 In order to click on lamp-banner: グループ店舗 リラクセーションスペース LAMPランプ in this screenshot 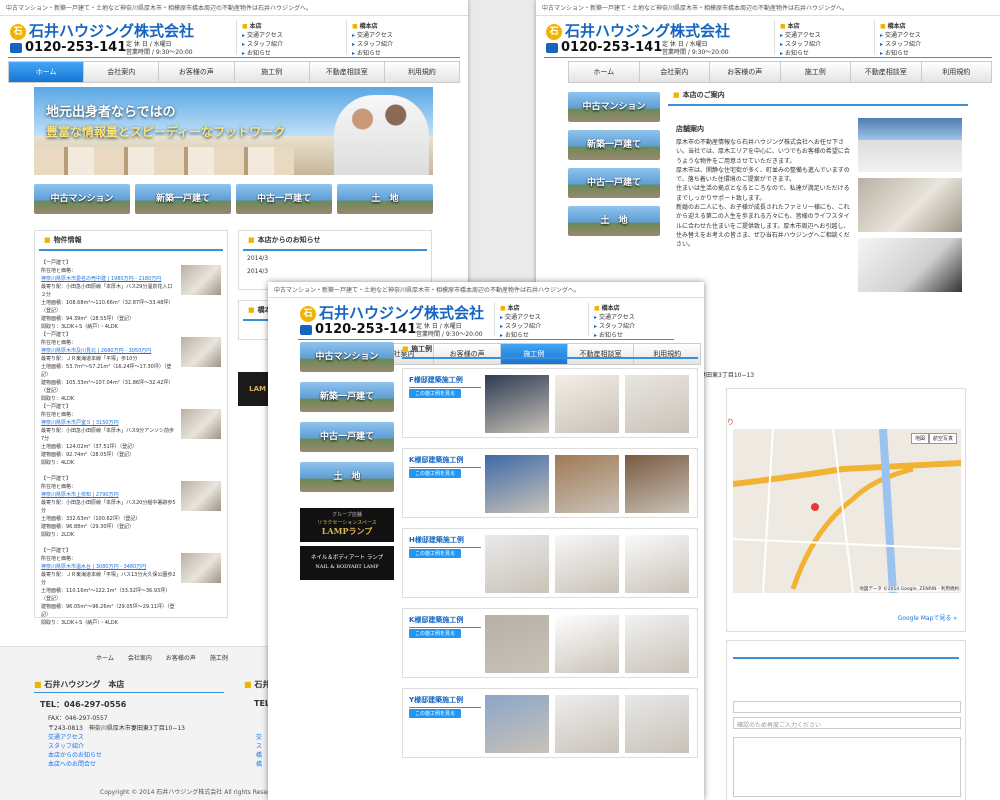, I will do `click(347, 525)`.